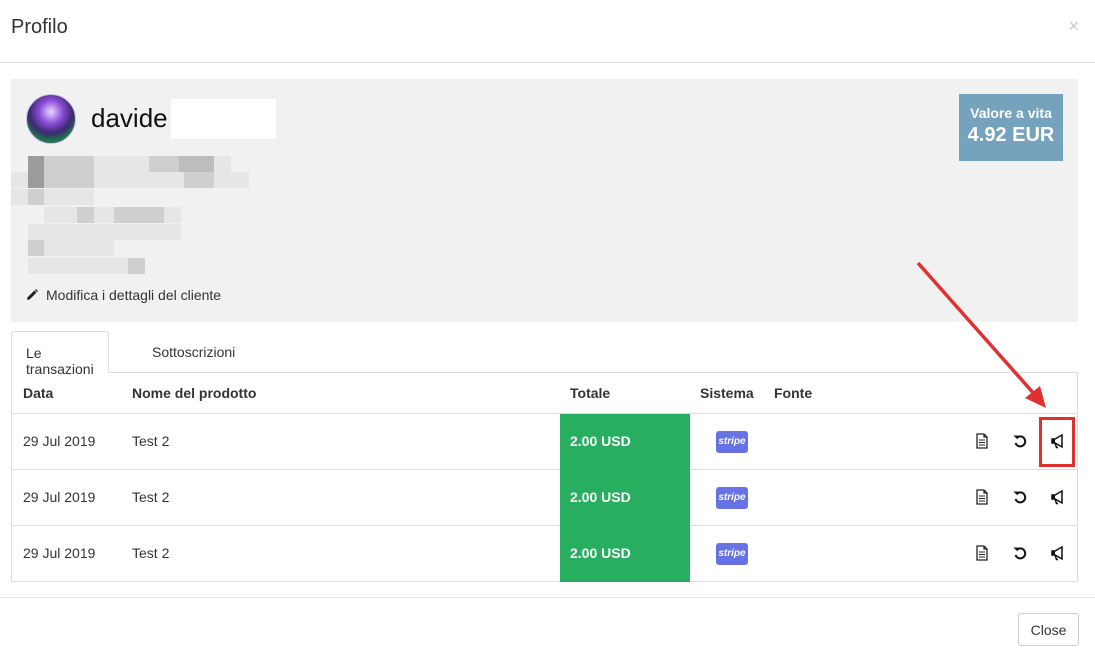 Image resolution: width=1095 pixels, height=655 pixels. Describe the element at coordinates (39, 27) in the screenshot. I see `modal-title: Profilo` at that location.